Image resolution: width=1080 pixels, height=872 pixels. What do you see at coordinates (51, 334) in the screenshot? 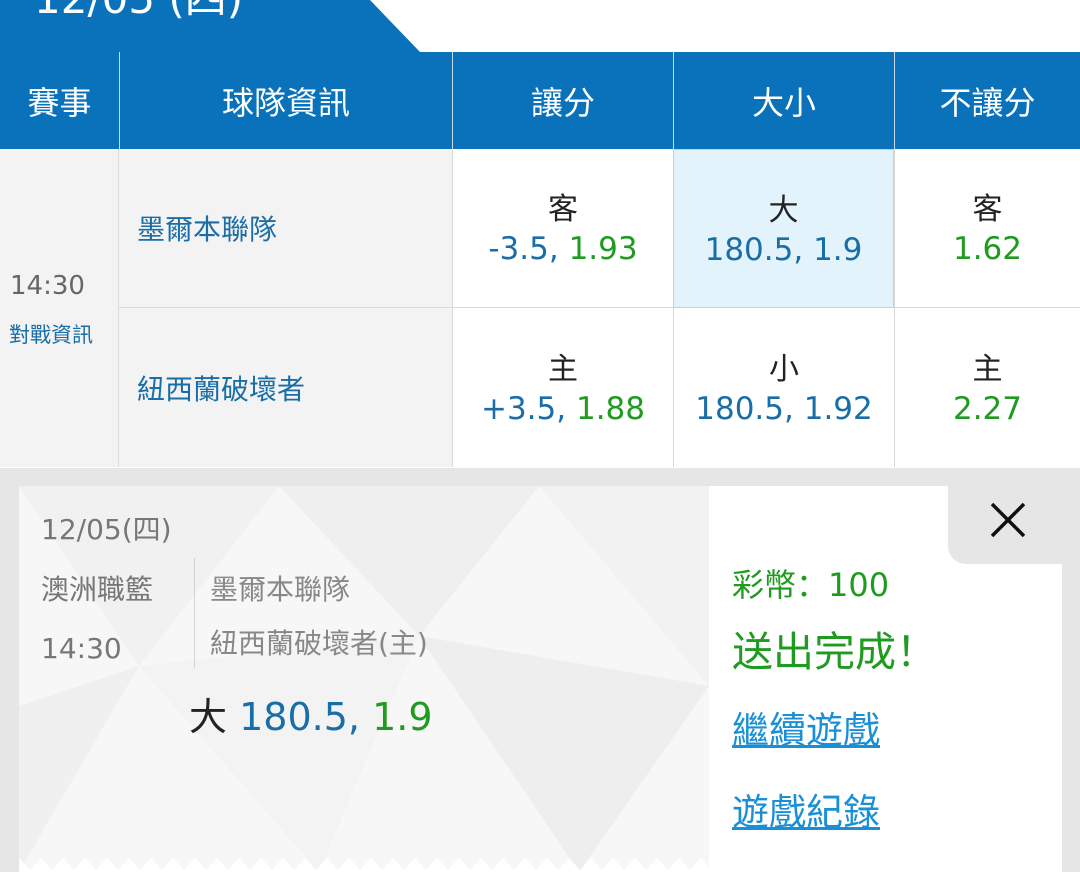
I see `head-to-head-link: 對戰資訊` at bounding box center [51, 334].